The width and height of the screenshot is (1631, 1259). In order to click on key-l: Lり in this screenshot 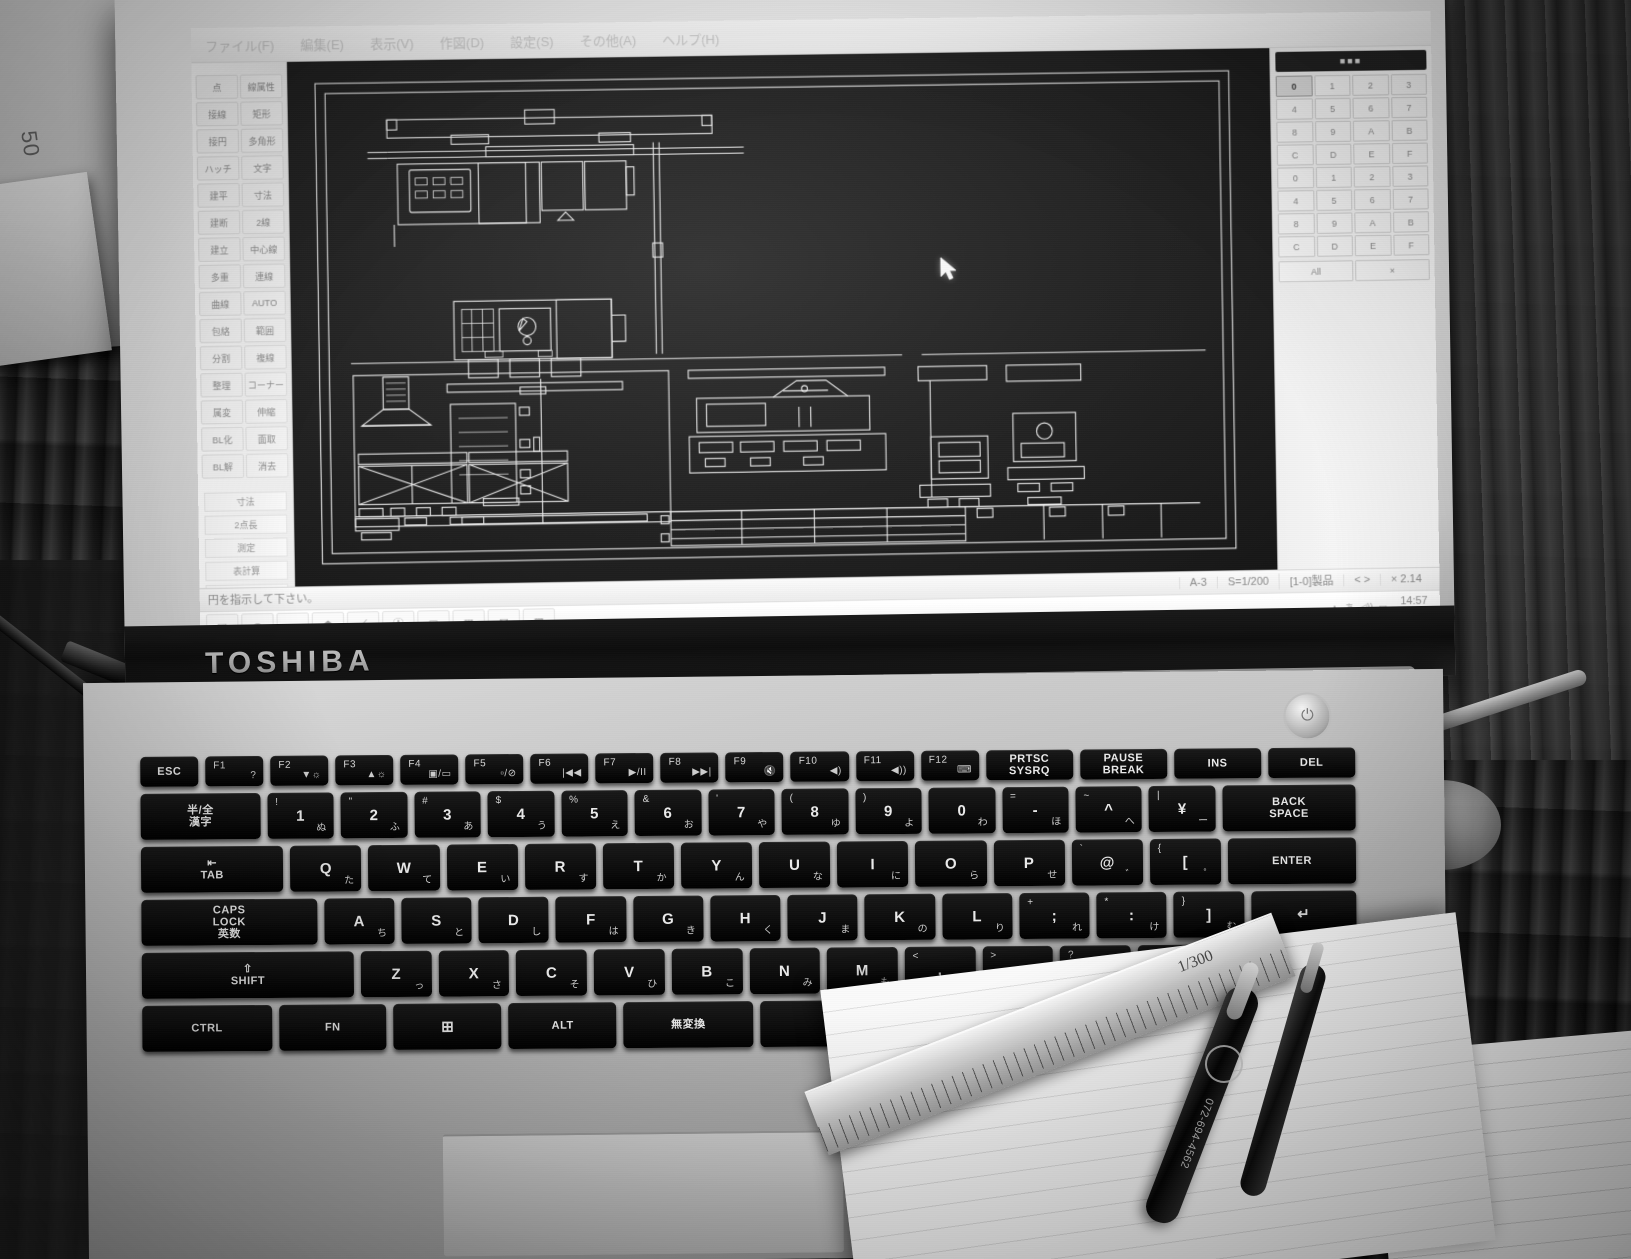, I will do `click(977, 916)`.